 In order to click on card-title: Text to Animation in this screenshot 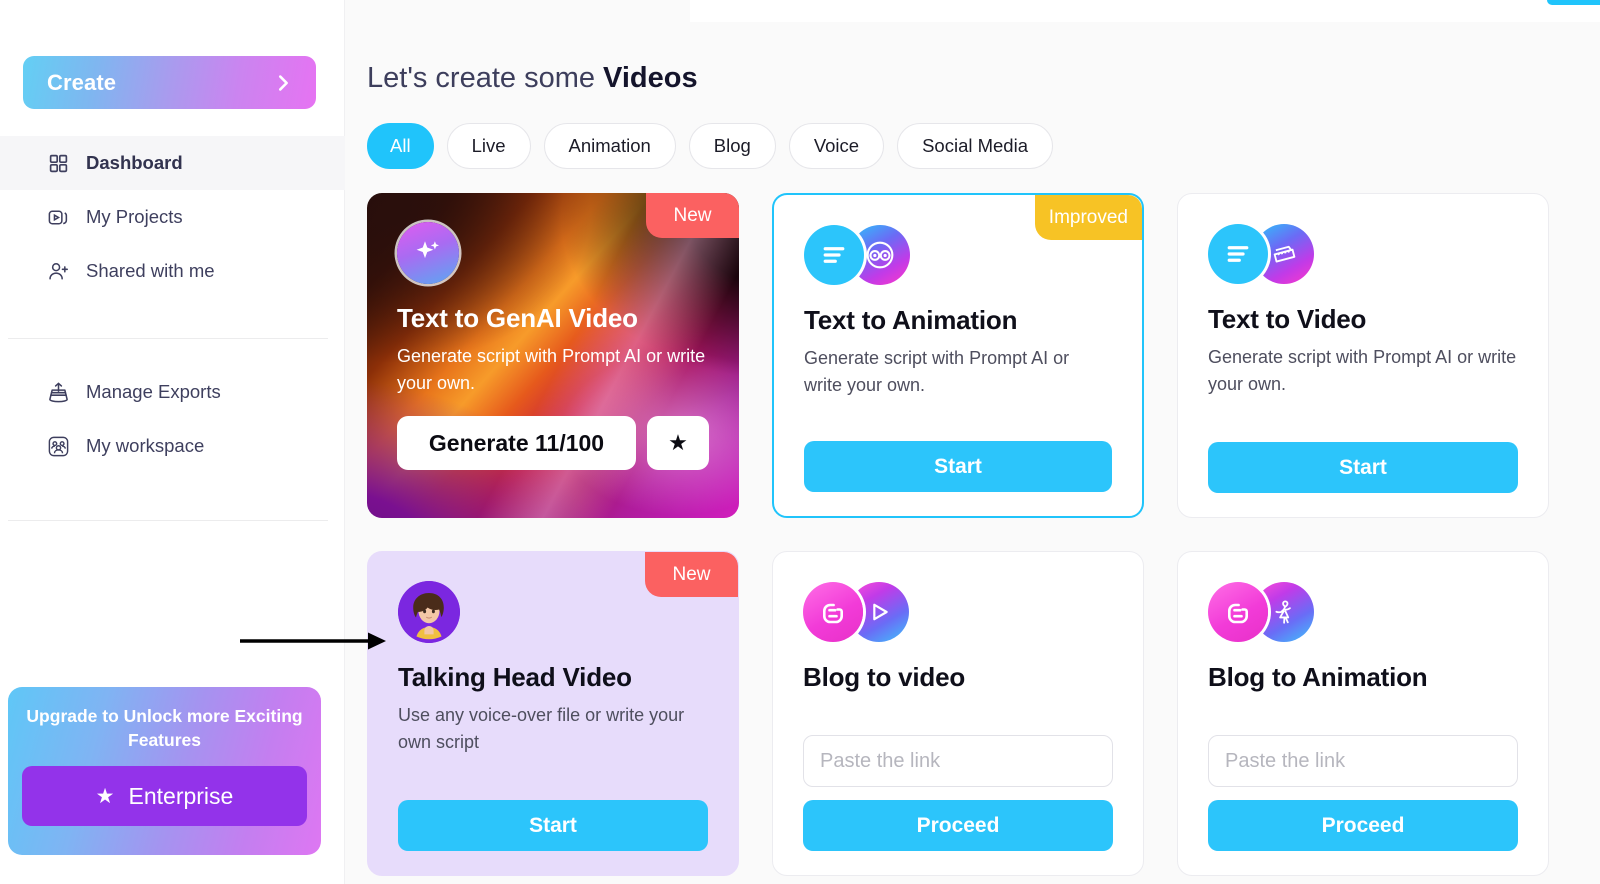, I will do `click(911, 320)`.